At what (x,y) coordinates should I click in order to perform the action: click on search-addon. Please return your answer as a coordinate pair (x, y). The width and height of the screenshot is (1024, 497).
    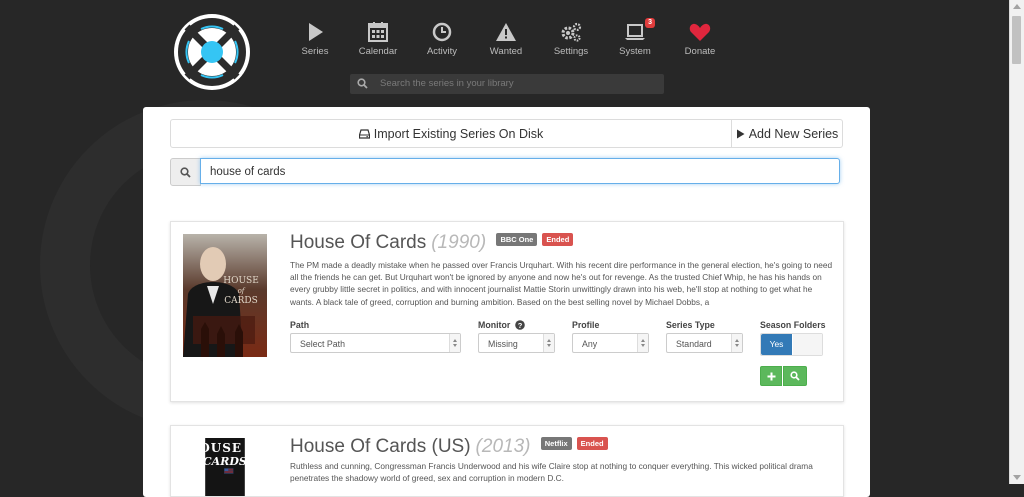
    Looking at the image, I should click on (185, 172).